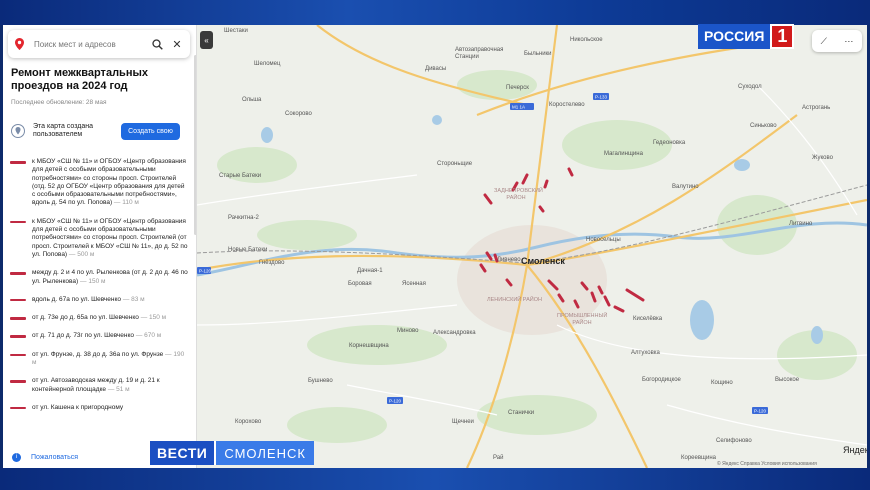 The image size is (870, 490). What do you see at coordinates (436, 69) in the screenshot?
I see `map-label: Дивасы` at bounding box center [436, 69].